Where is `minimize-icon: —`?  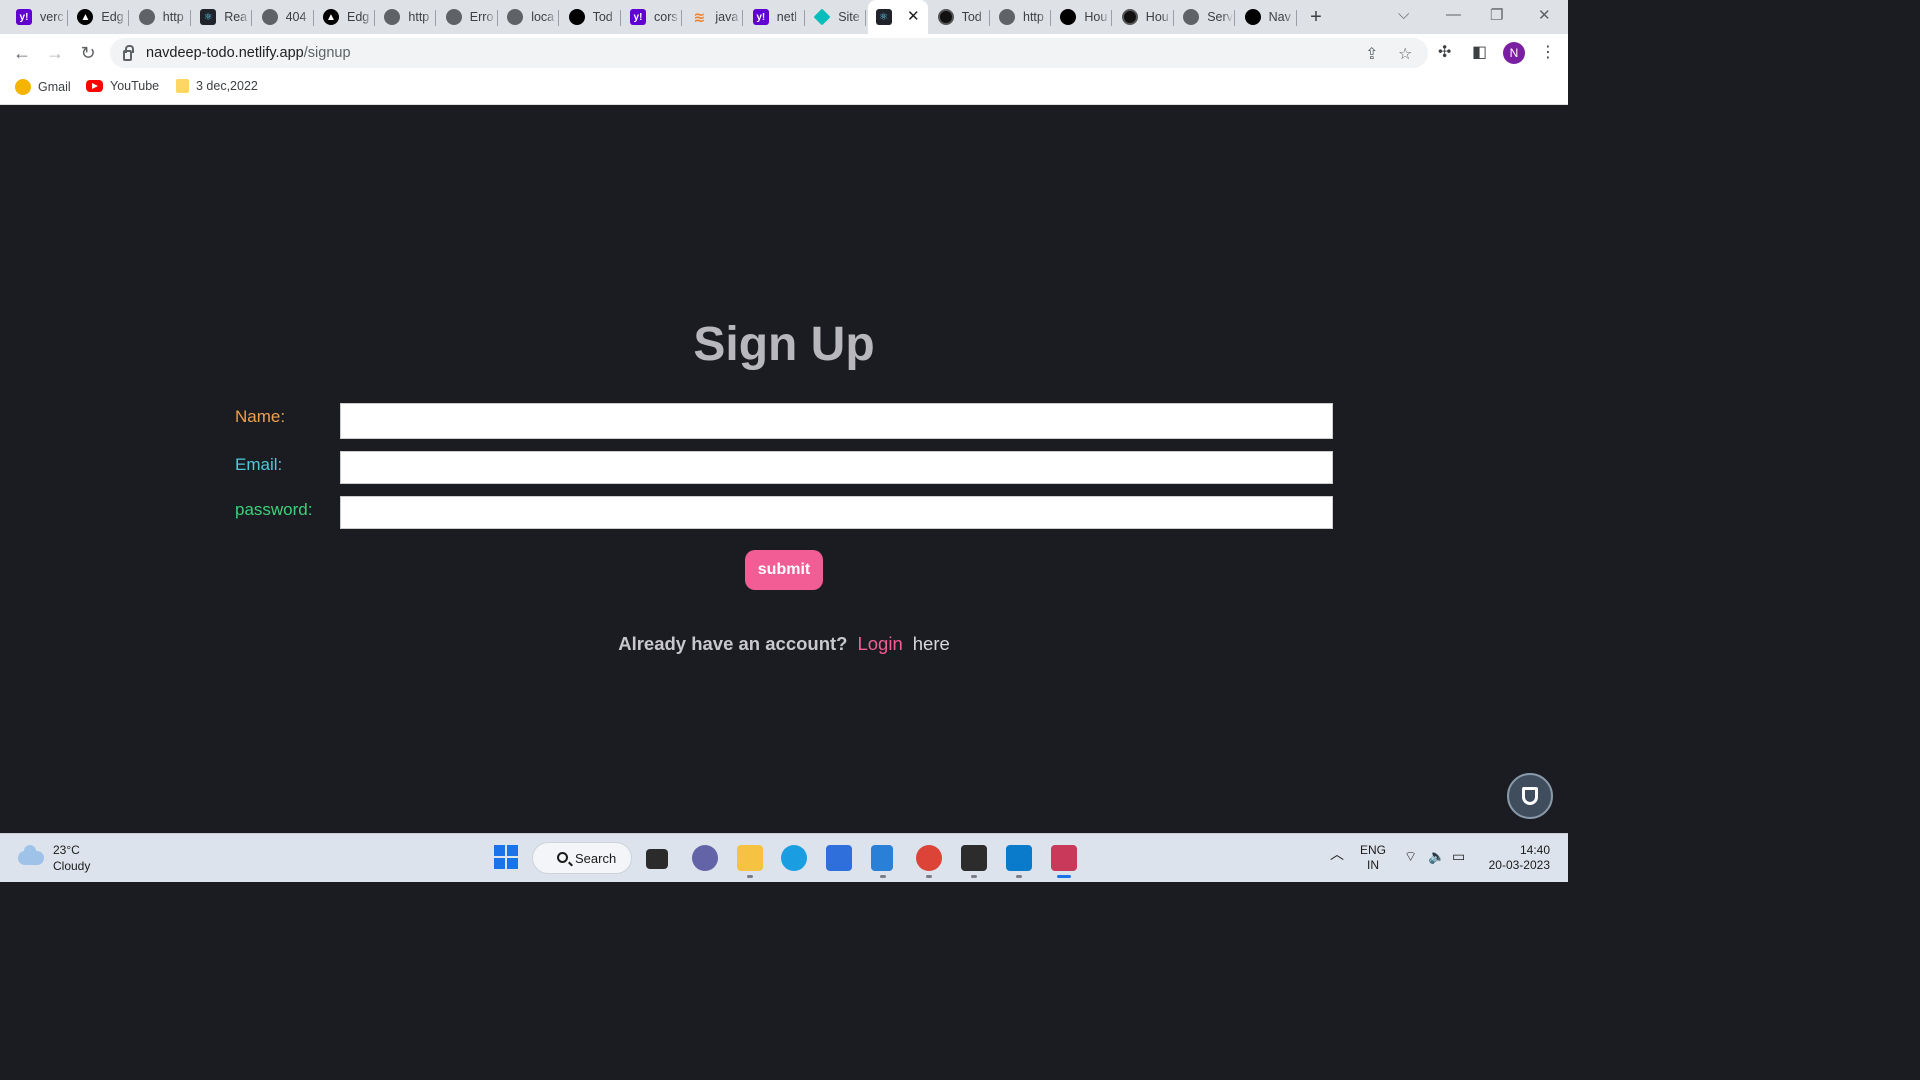
minimize-icon: — is located at coordinates (1453, 14).